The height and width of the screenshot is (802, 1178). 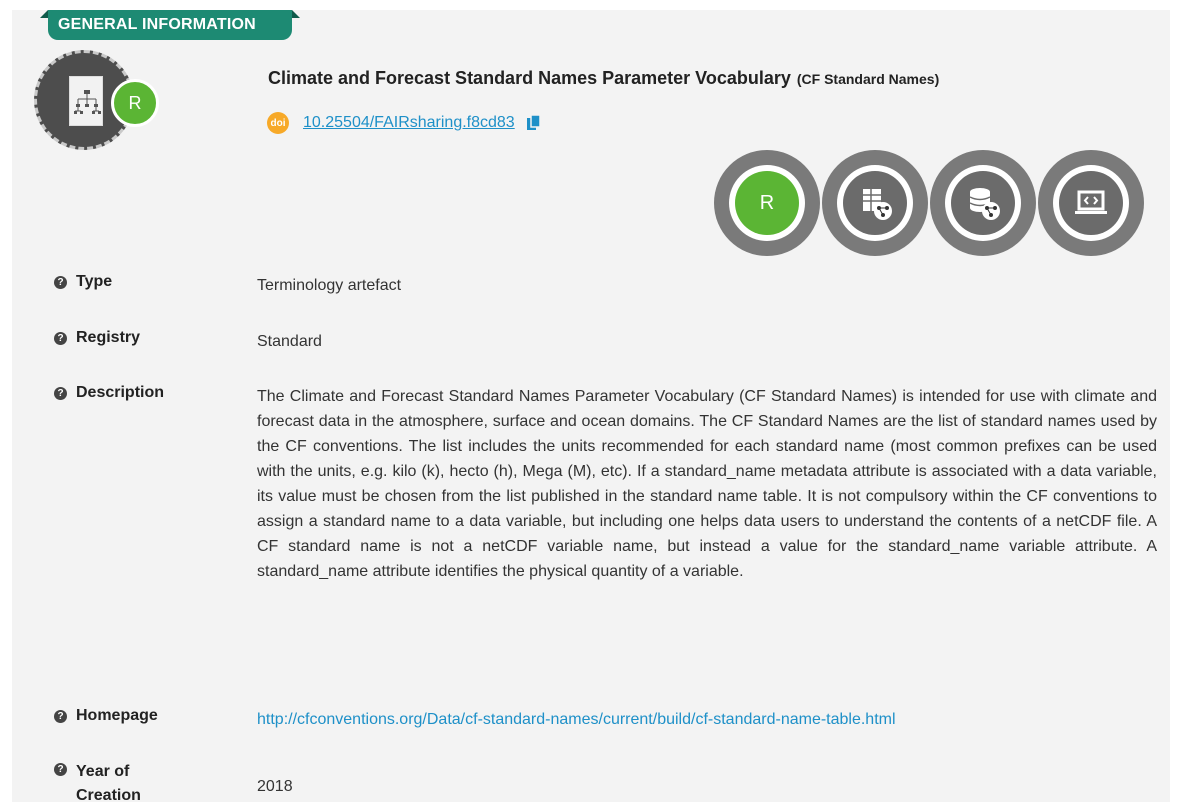 I want to click on field-row-registry: ? Registry Standard, so click(x=606, y=341).